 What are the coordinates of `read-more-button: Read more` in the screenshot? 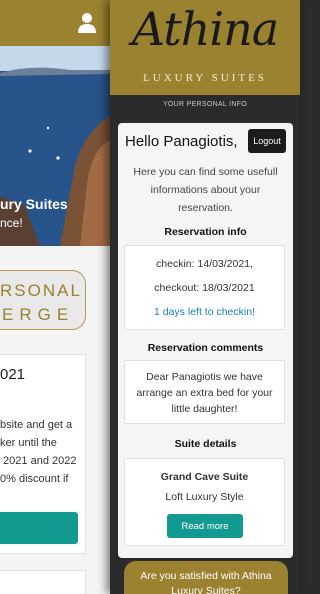 It's located at (205, 526).